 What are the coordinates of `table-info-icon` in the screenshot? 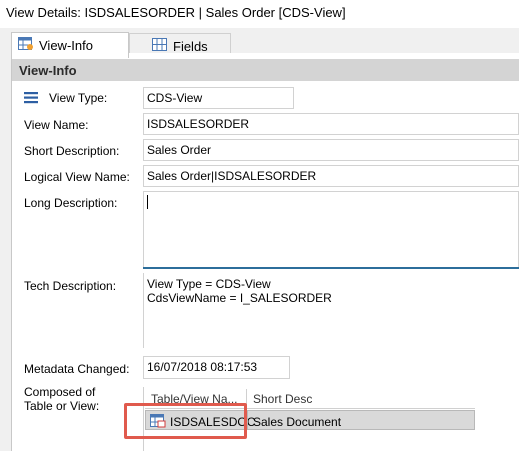 It's located at (26, 45).